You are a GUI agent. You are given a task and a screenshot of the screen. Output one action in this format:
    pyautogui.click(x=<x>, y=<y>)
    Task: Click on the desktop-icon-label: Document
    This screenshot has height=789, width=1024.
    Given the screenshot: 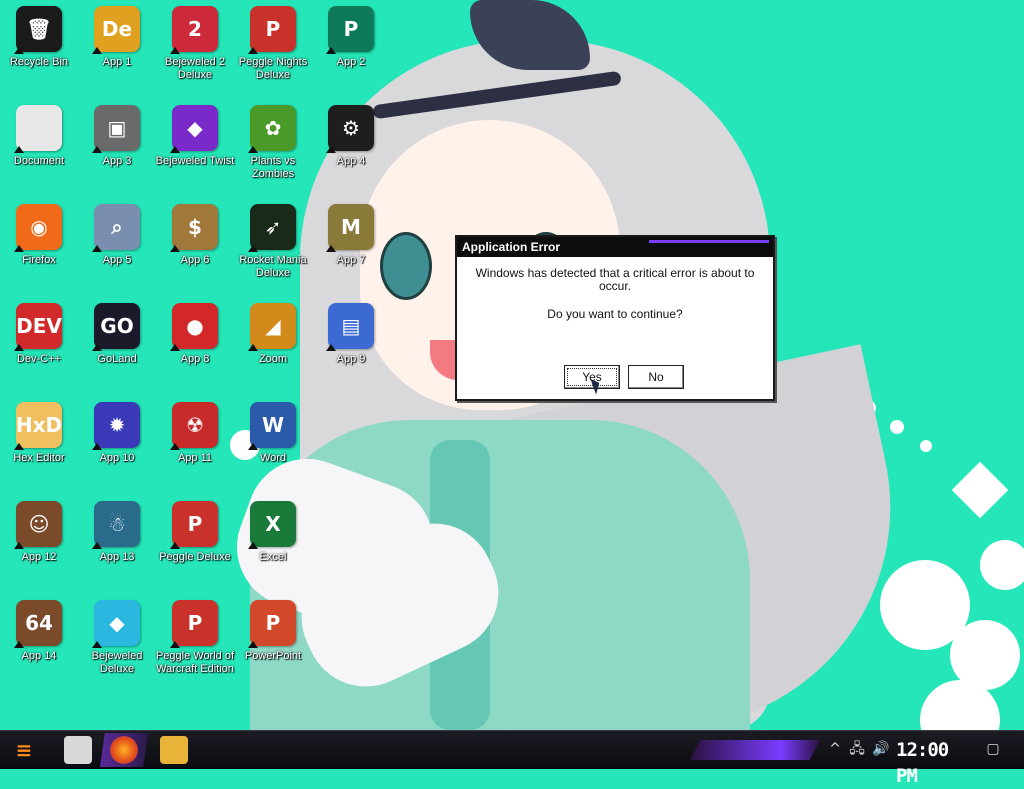 What is the action you would take?
    pyautogui.click(x=39, y=161)
    